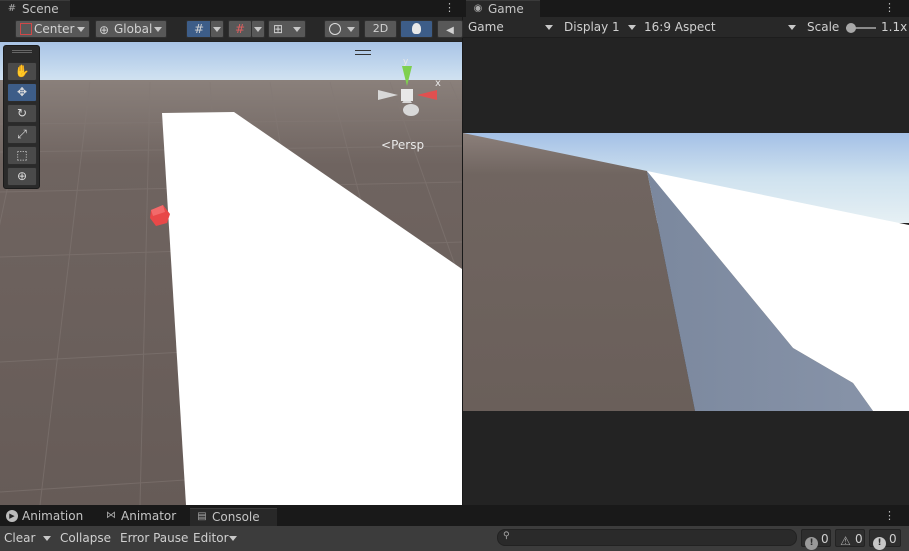 This screenshot has height=551, width=909. I want to click on pivot-center-icon, so click(26, 29).